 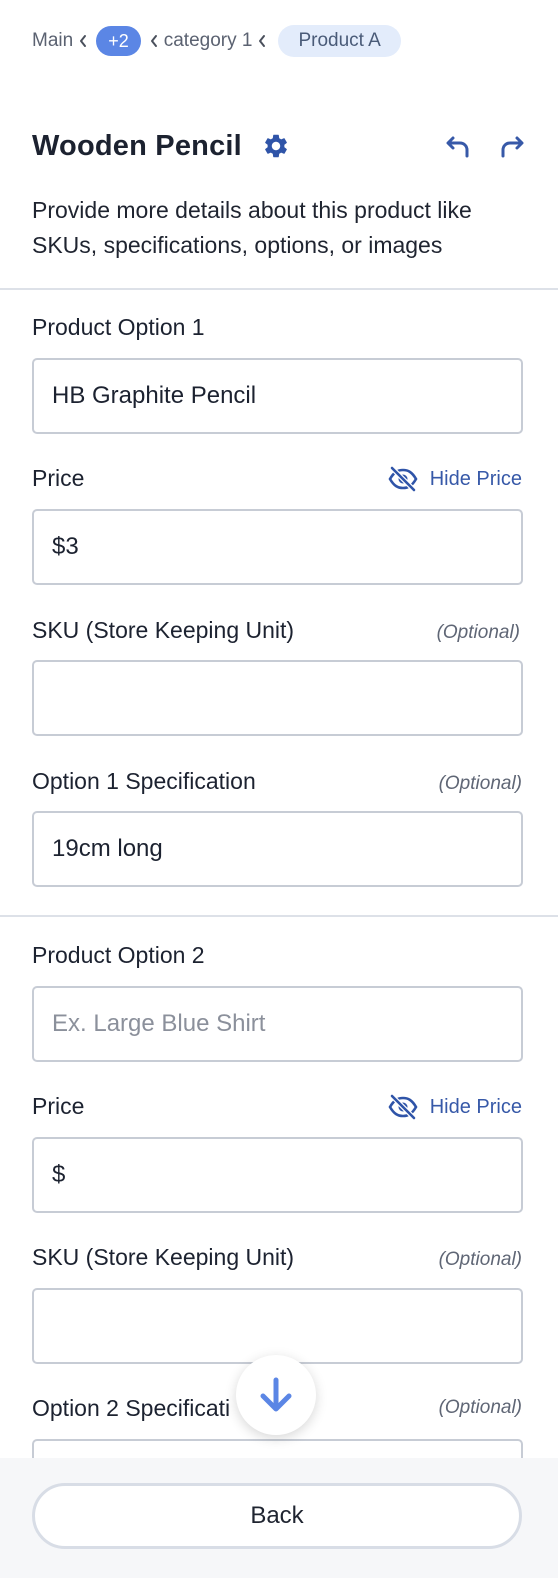 I want to click on product-option-2-input: Ex. Large Blue Shirt, so click(x=277, y=1024).